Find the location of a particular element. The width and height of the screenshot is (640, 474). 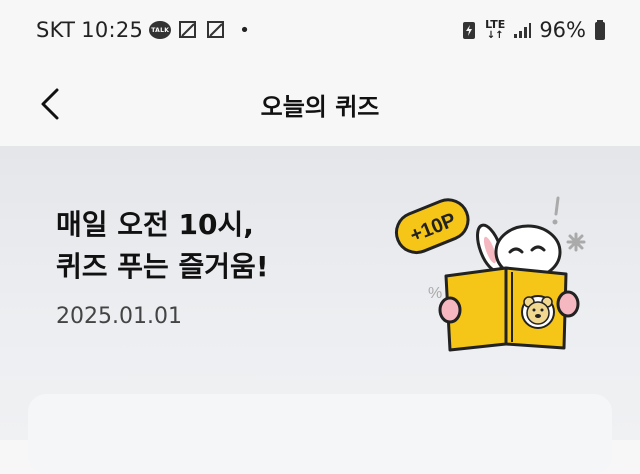

kakaotalk-notification-icon: TALK is located at coordinates (160, 30).